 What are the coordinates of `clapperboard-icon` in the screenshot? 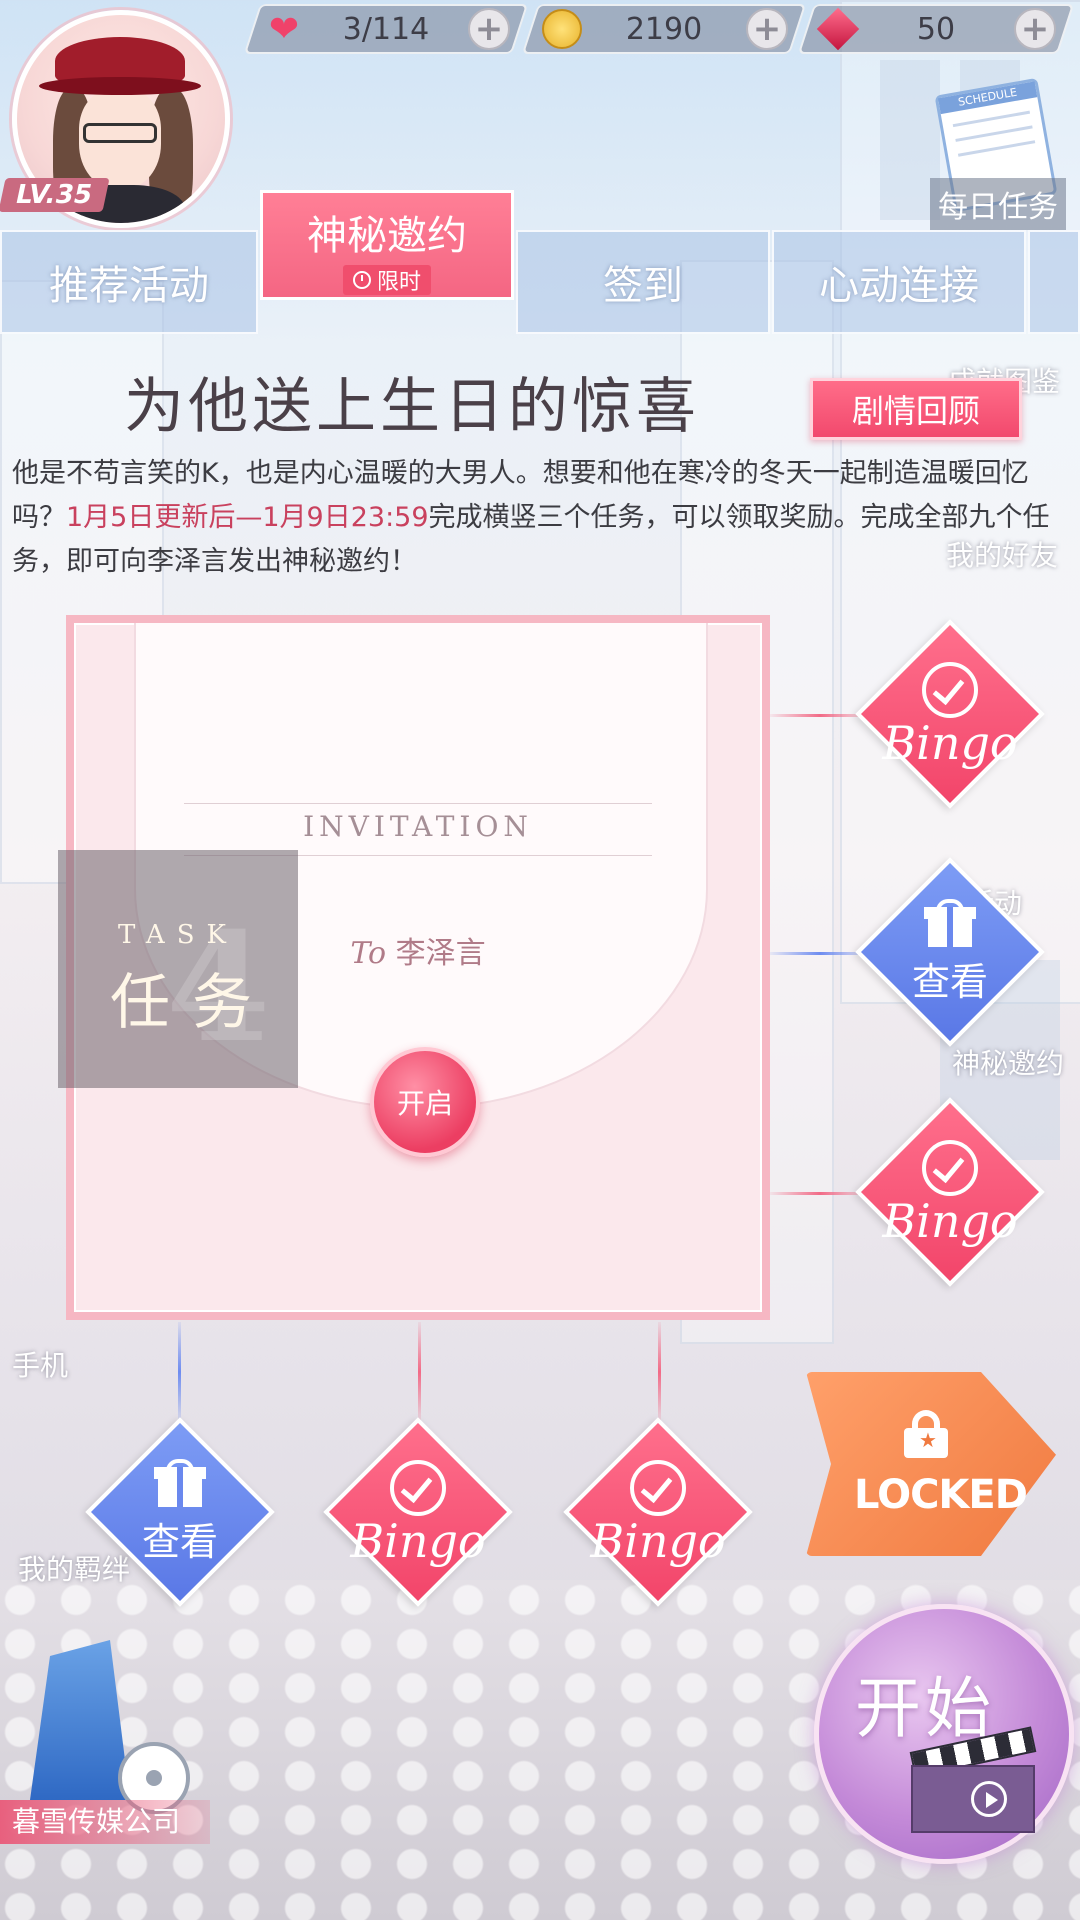 It's located at (973, 1779).